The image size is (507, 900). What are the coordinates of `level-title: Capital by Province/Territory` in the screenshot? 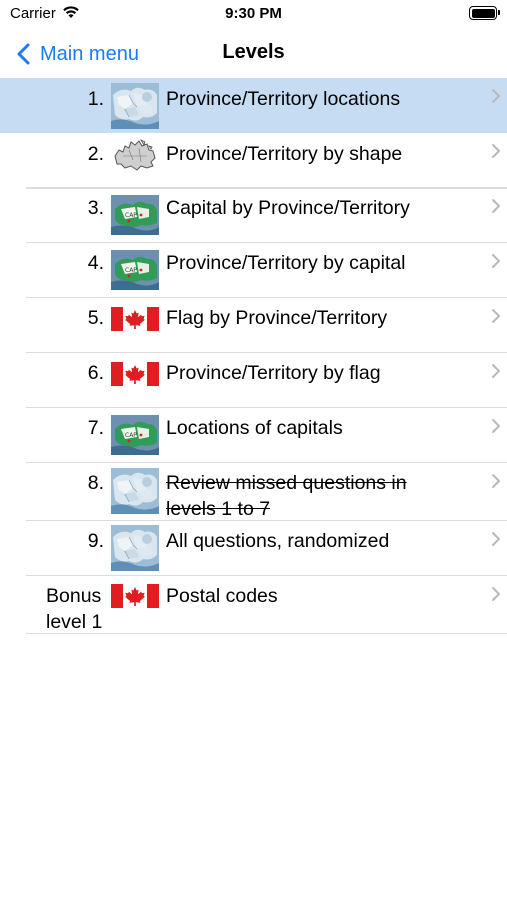 It's located at (288, 208).